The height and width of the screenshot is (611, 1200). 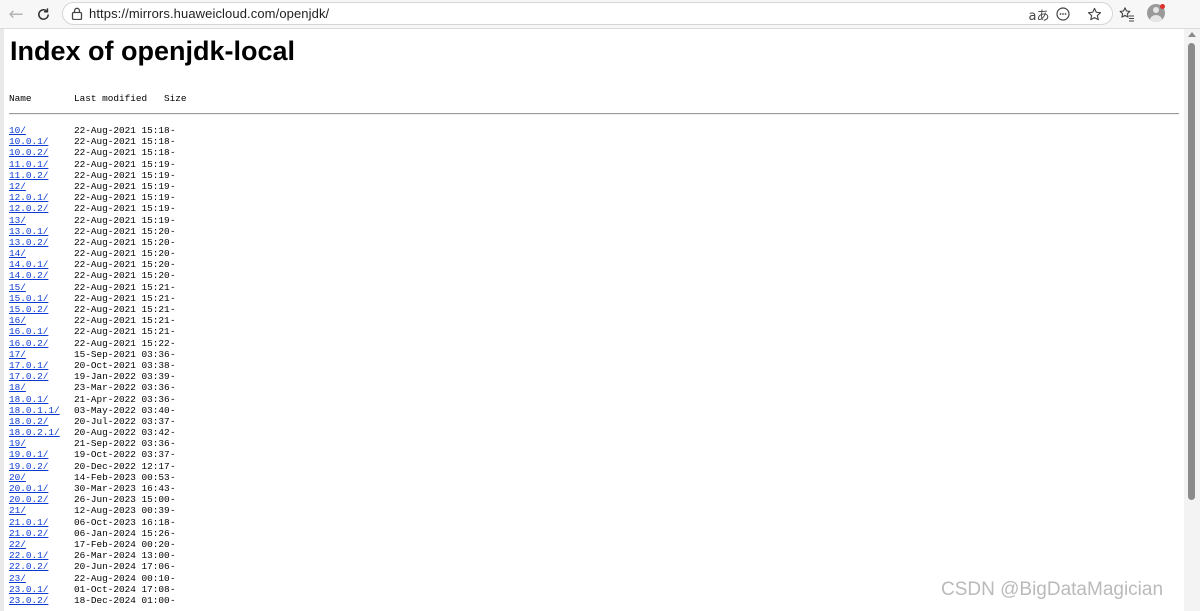 What do you see at coordinates (309, 544) in the screenshot?
I see `list-item: 22/17-Feb-2024 00:20-` at bounding box center [309, 544].